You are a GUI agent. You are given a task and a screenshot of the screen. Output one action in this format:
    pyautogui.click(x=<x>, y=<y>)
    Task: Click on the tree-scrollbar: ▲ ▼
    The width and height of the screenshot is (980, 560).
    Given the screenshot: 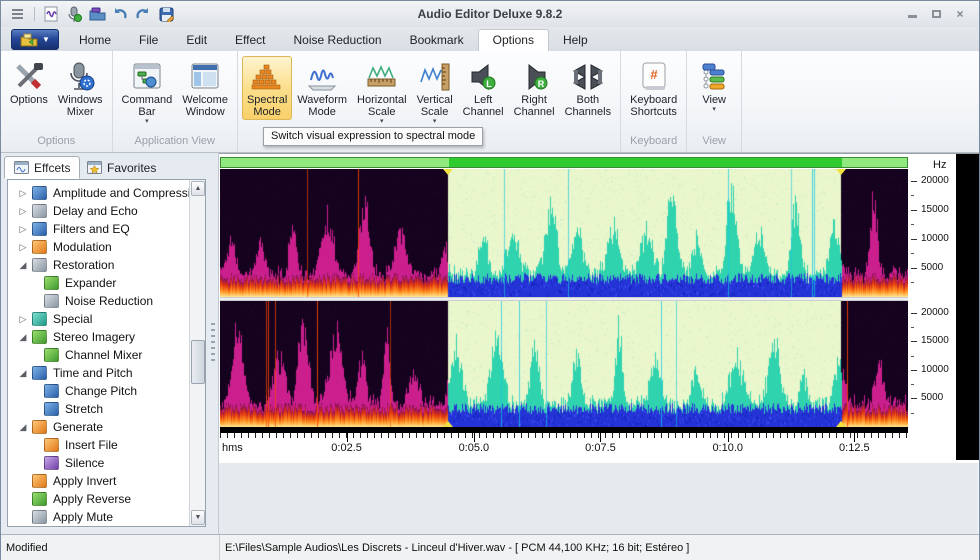 What is the action you would take?
    pyautogui.click(x=197, y=353)
    